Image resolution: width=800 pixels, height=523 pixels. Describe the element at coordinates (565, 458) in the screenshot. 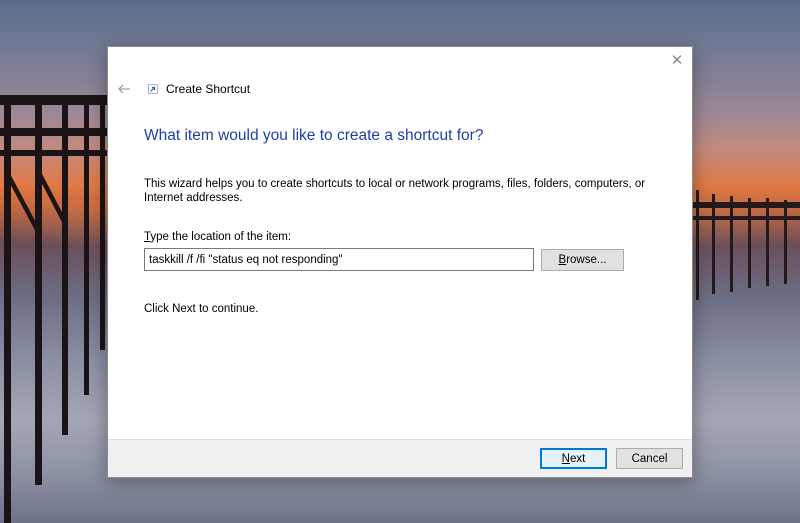

I see `next-accelerator: N` at that location.